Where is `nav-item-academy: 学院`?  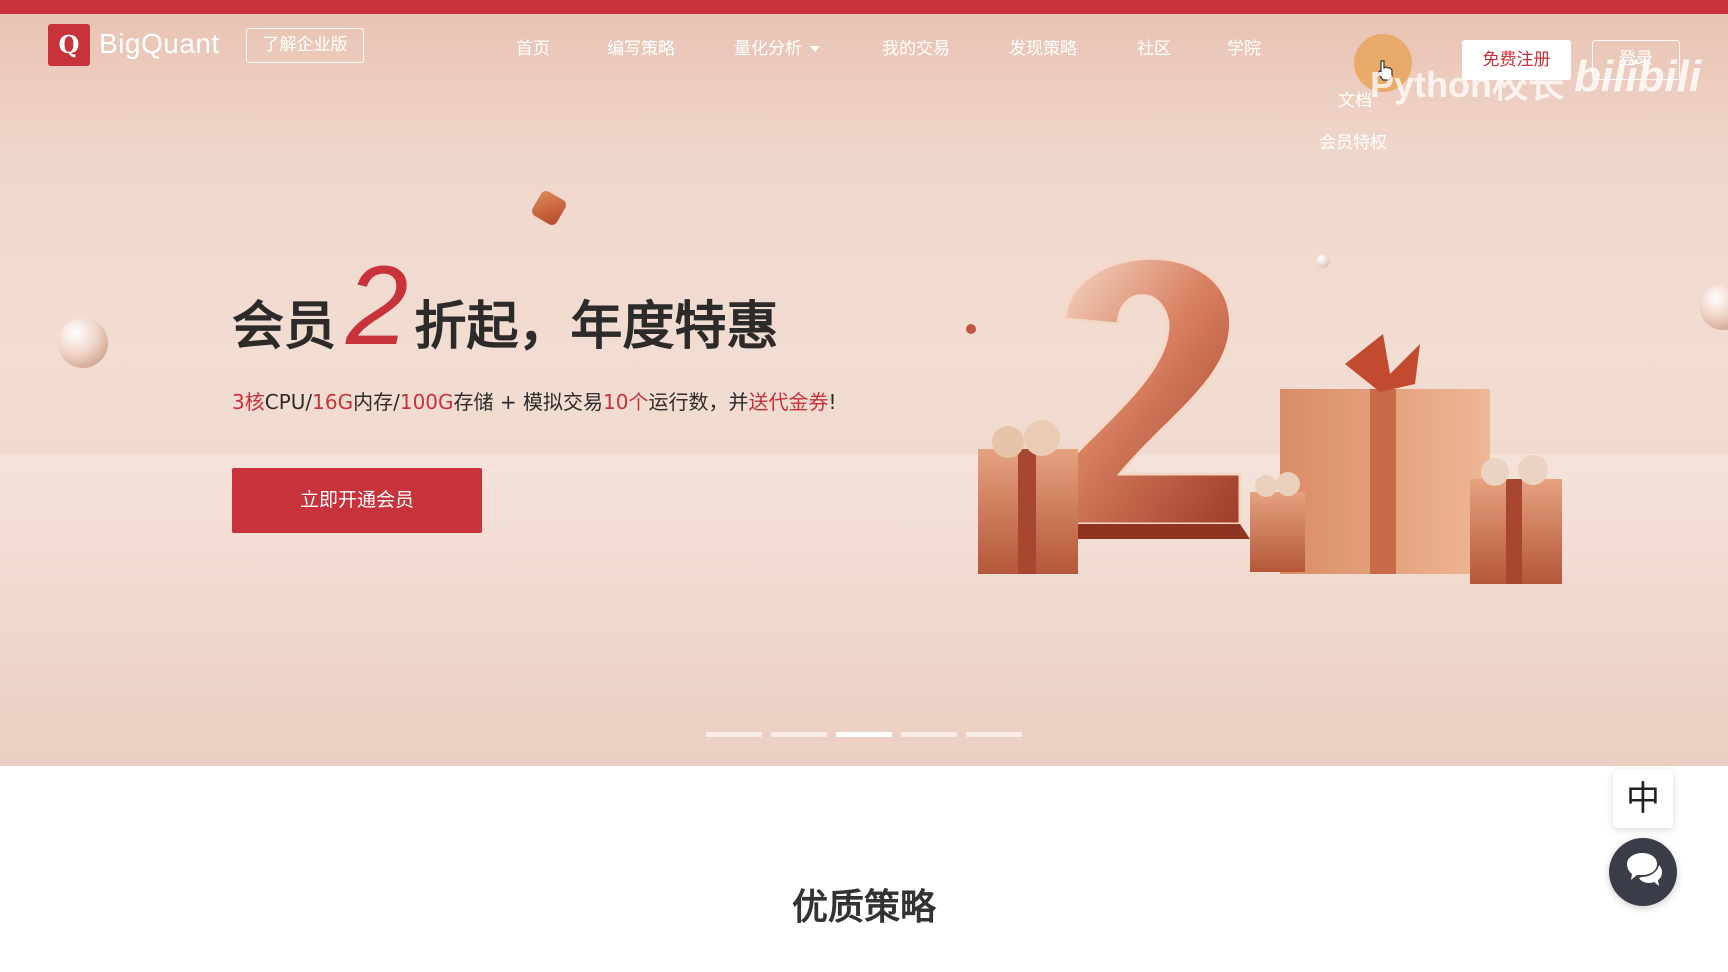 nav-item-academy: 学院 is located at coordinates (1244, 46).